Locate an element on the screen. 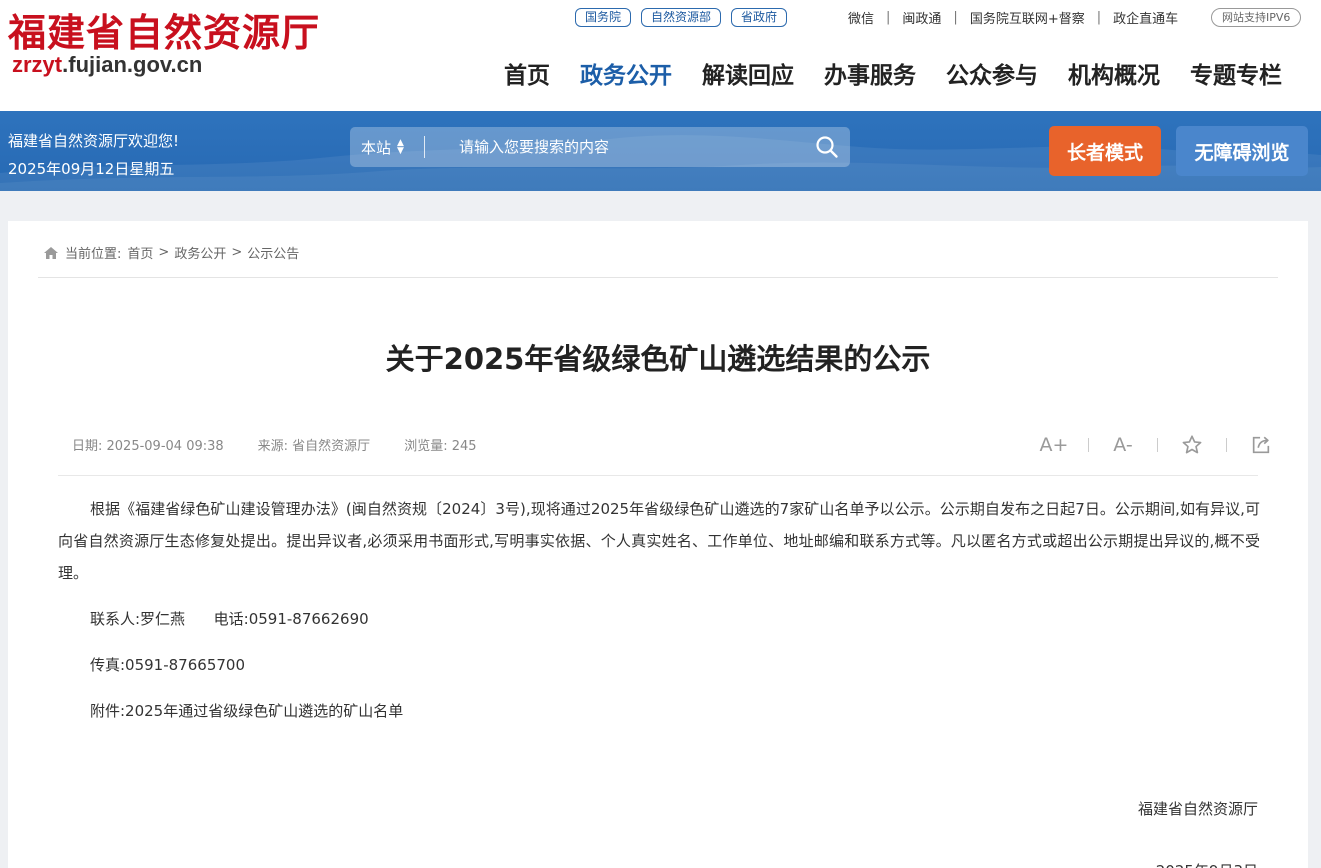 The width and height of the screenshot is (1321, 868). nav-topics: 专题专栏 is located at coordinates (1236, 73).